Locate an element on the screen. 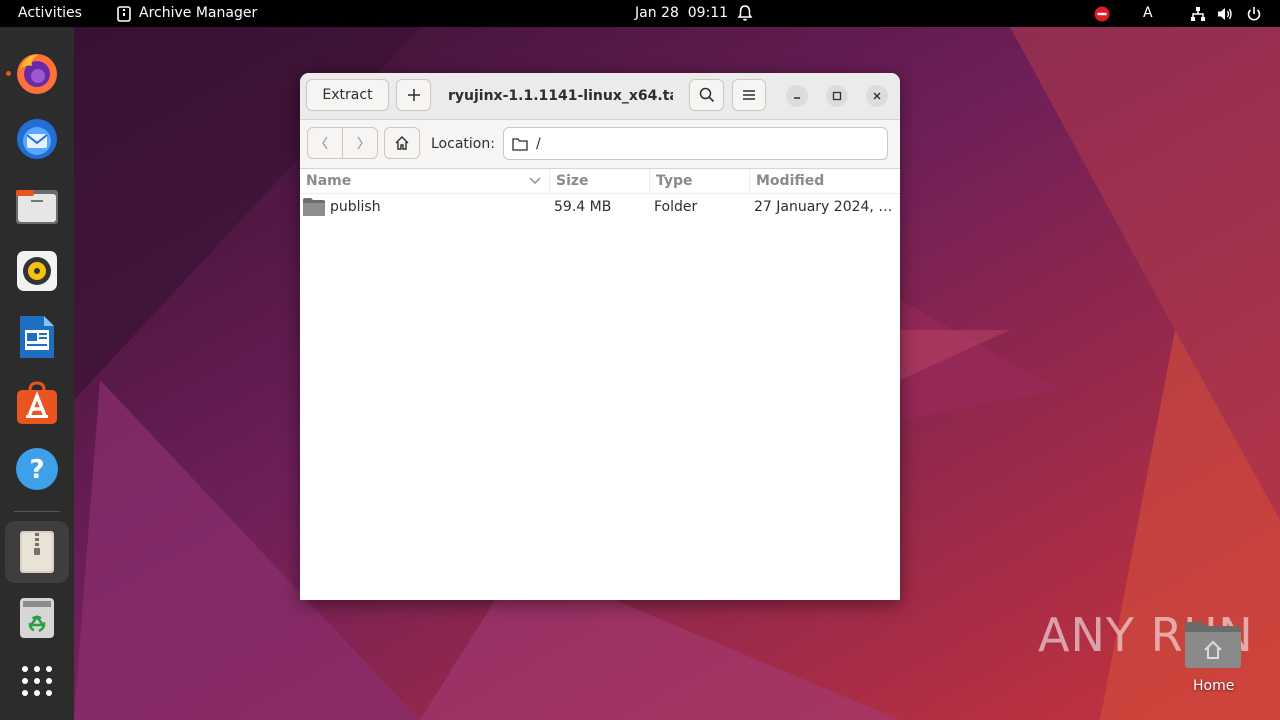 The image size is (1280, 720). extract-button: Extract is located at coordinates (347, 95).